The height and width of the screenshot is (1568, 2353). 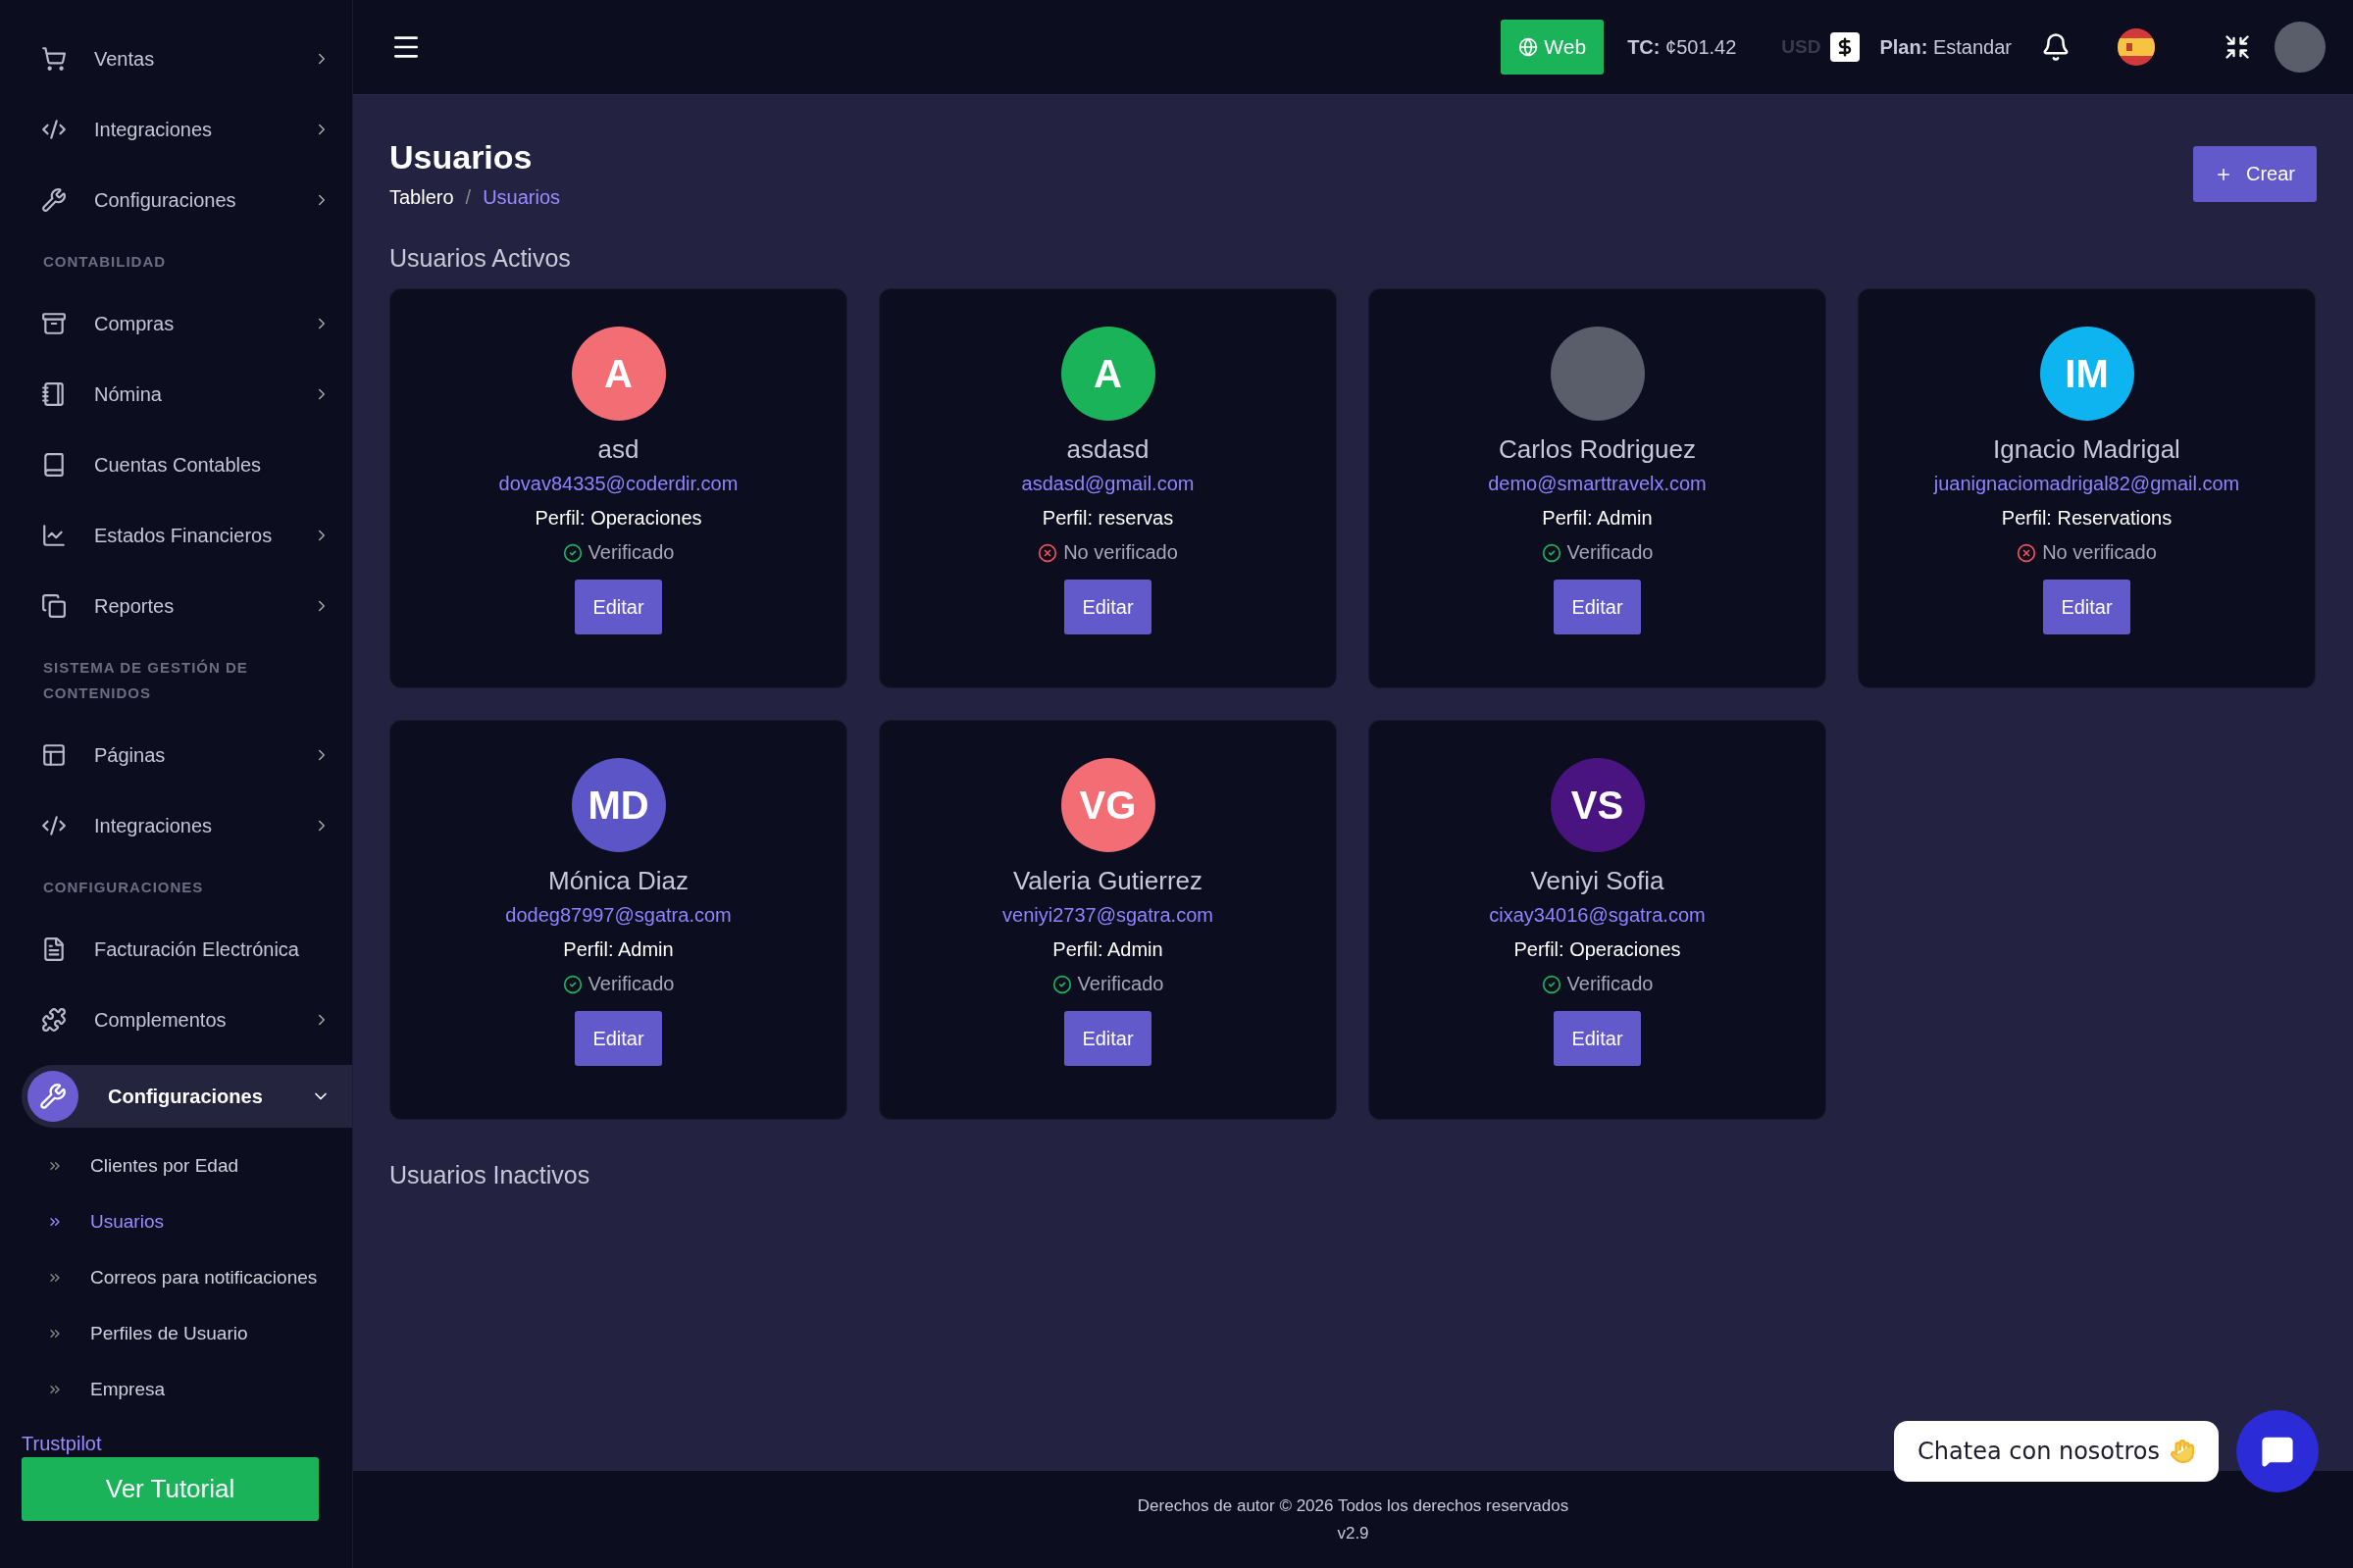 What do you see at coordinates (135, 606) in the screenshot?
I see `sidebar-item-label: Reportes` at bounding box center [135, 606].